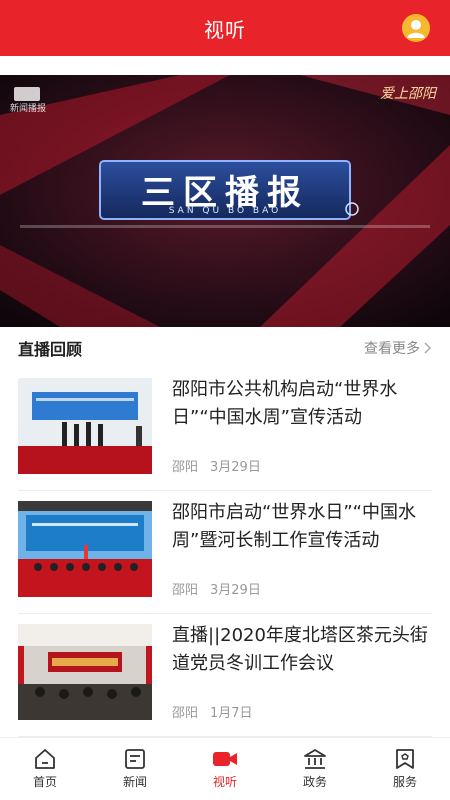 This screenshot has width=450, height=800. I want to click on service-icon, so click(405, 759).